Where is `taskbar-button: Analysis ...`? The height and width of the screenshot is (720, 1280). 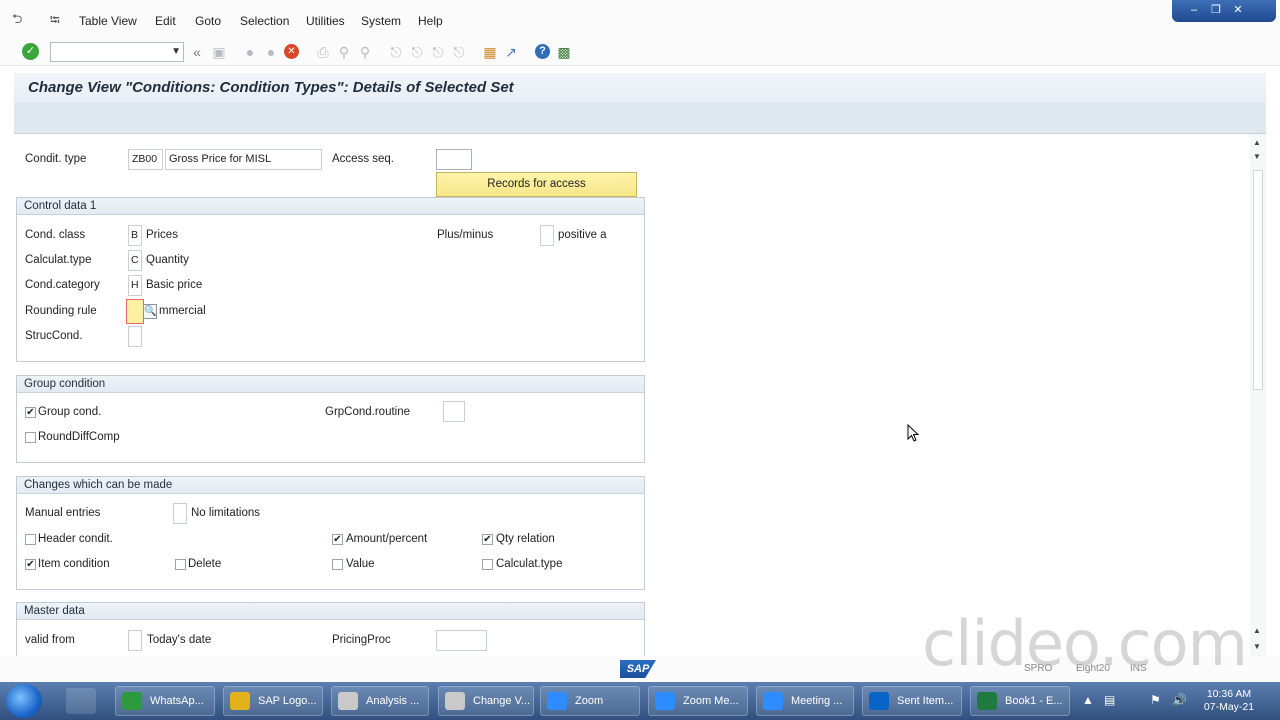 taskbar-button: Analysis ... is located at coordinates (380, 701).